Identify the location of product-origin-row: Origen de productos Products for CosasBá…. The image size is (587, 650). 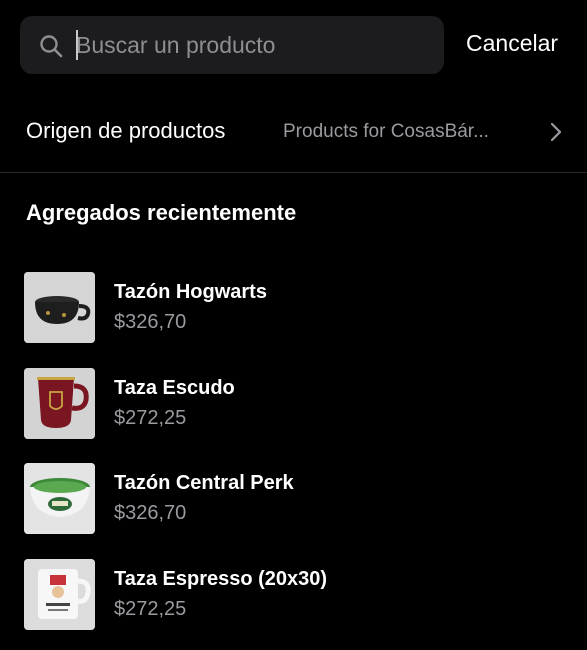
(293, 133).